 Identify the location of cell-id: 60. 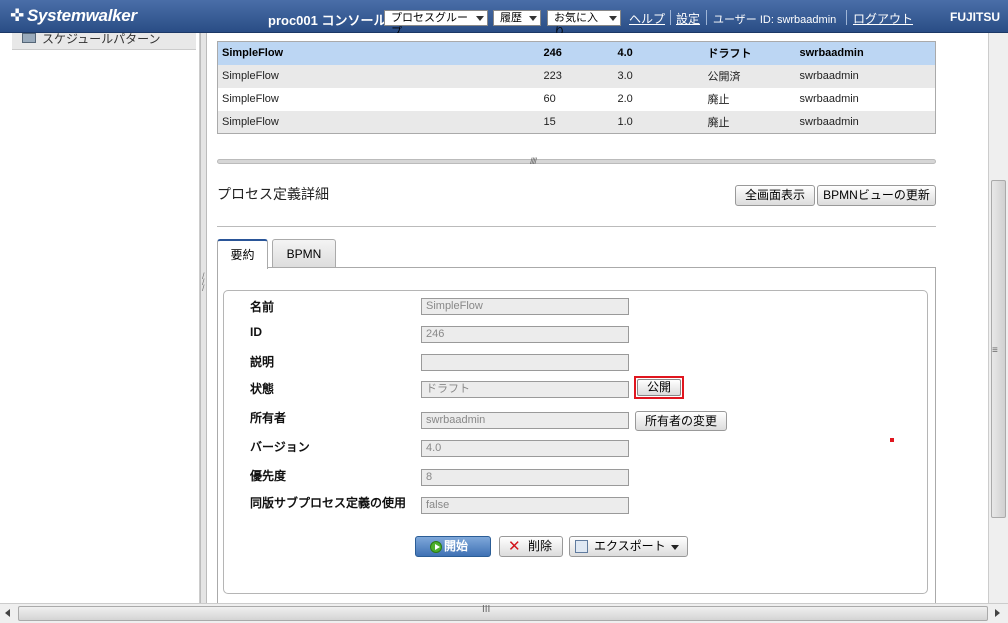
(576, 99).